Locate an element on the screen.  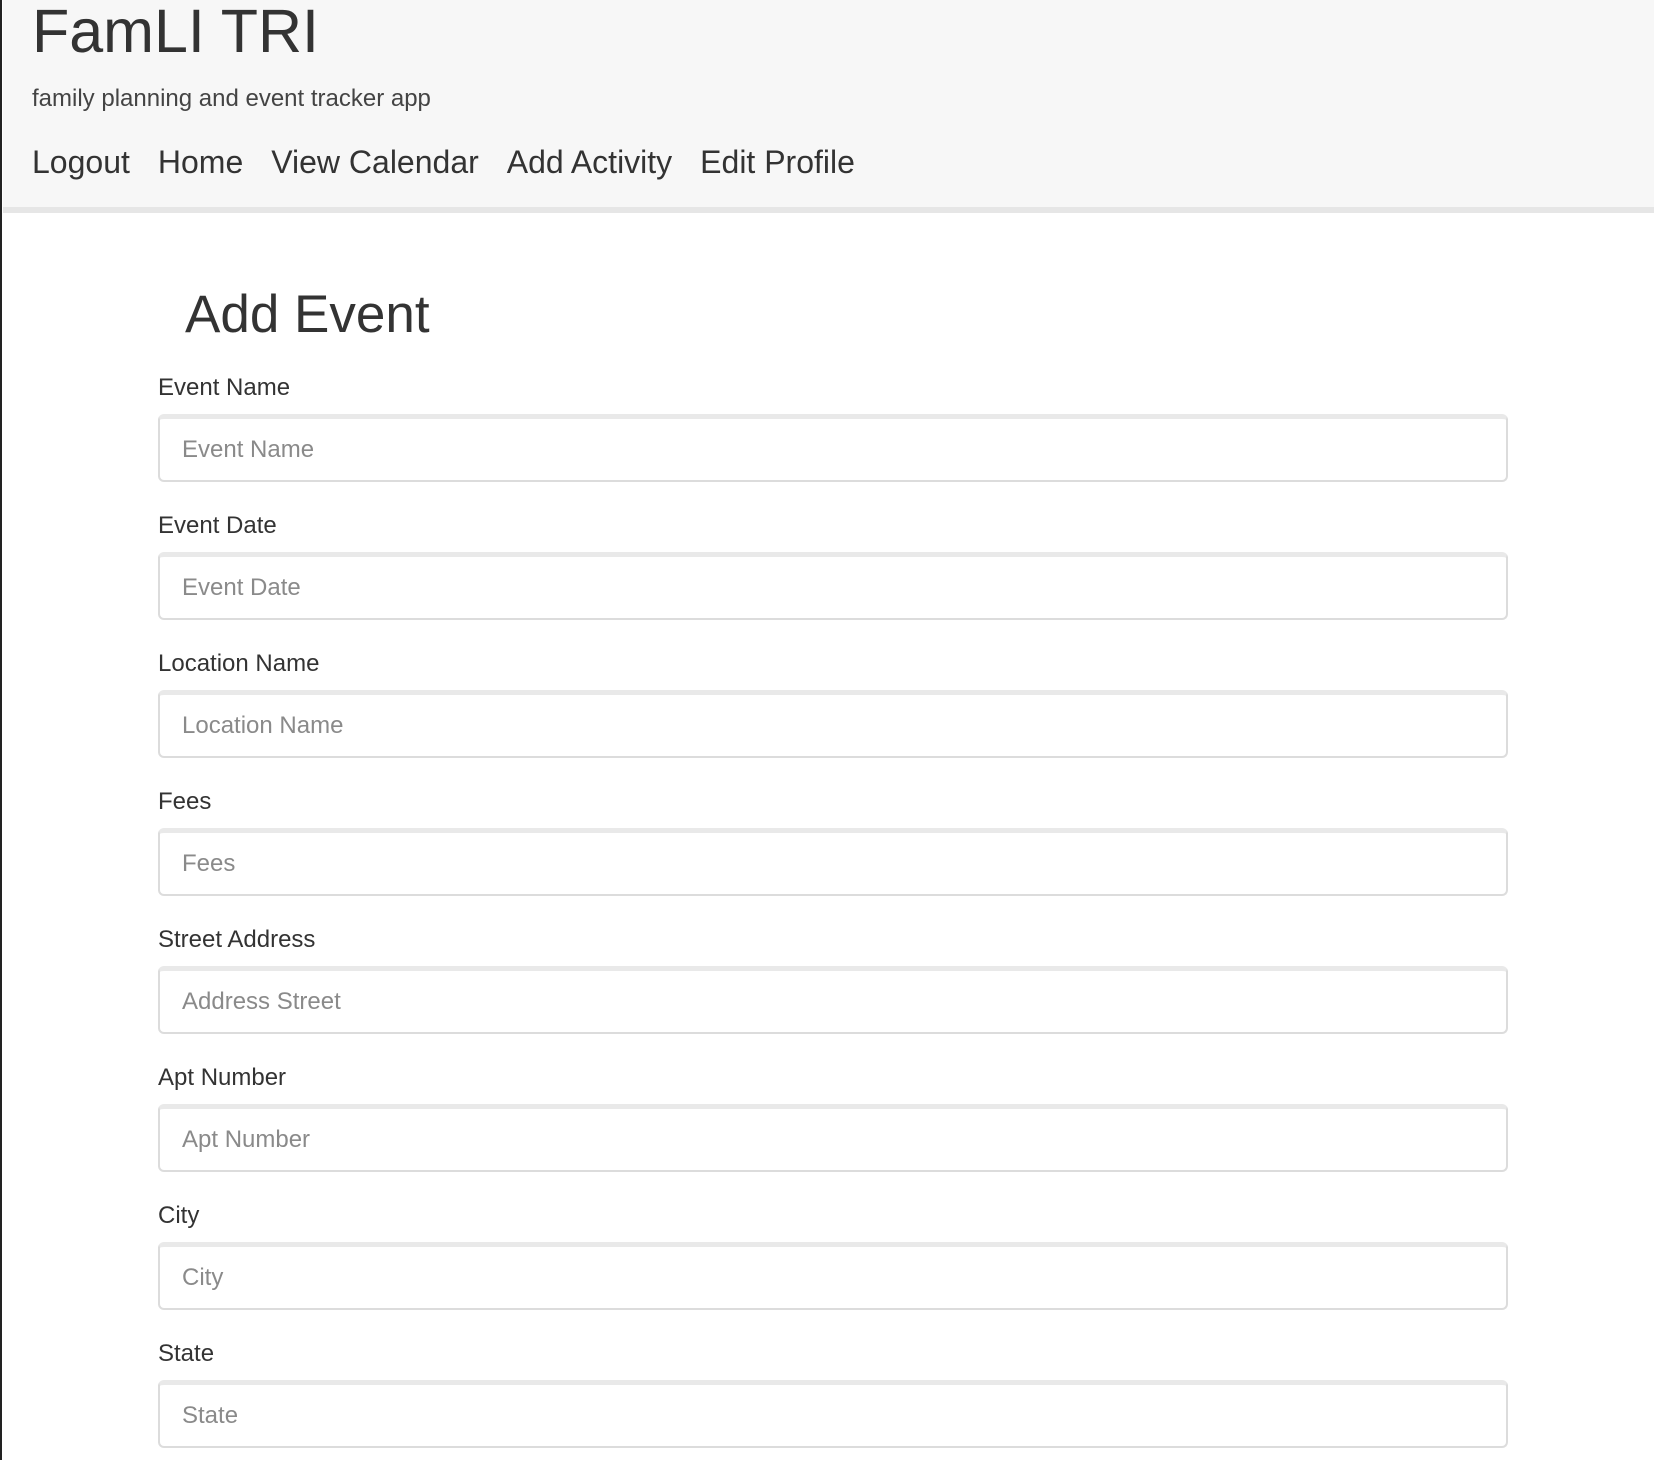
event-date-input is located at coordinates (833, 586).